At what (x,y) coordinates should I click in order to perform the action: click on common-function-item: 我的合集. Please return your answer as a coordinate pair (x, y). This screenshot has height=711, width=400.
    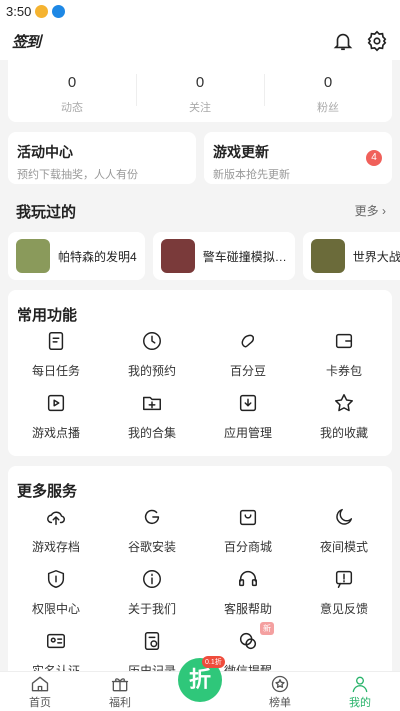
    Looking at the image, I should click on (152, 421).